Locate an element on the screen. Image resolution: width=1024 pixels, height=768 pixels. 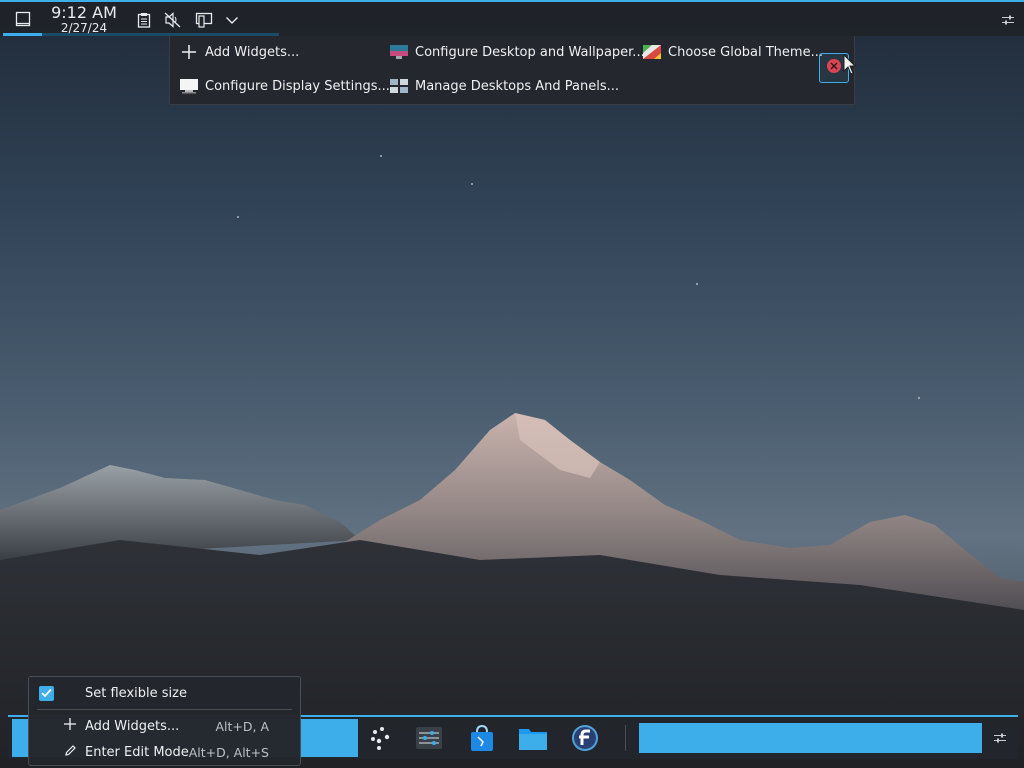
menu-set-flexible-size: Set flexible size is located at coordinates (164, 693).